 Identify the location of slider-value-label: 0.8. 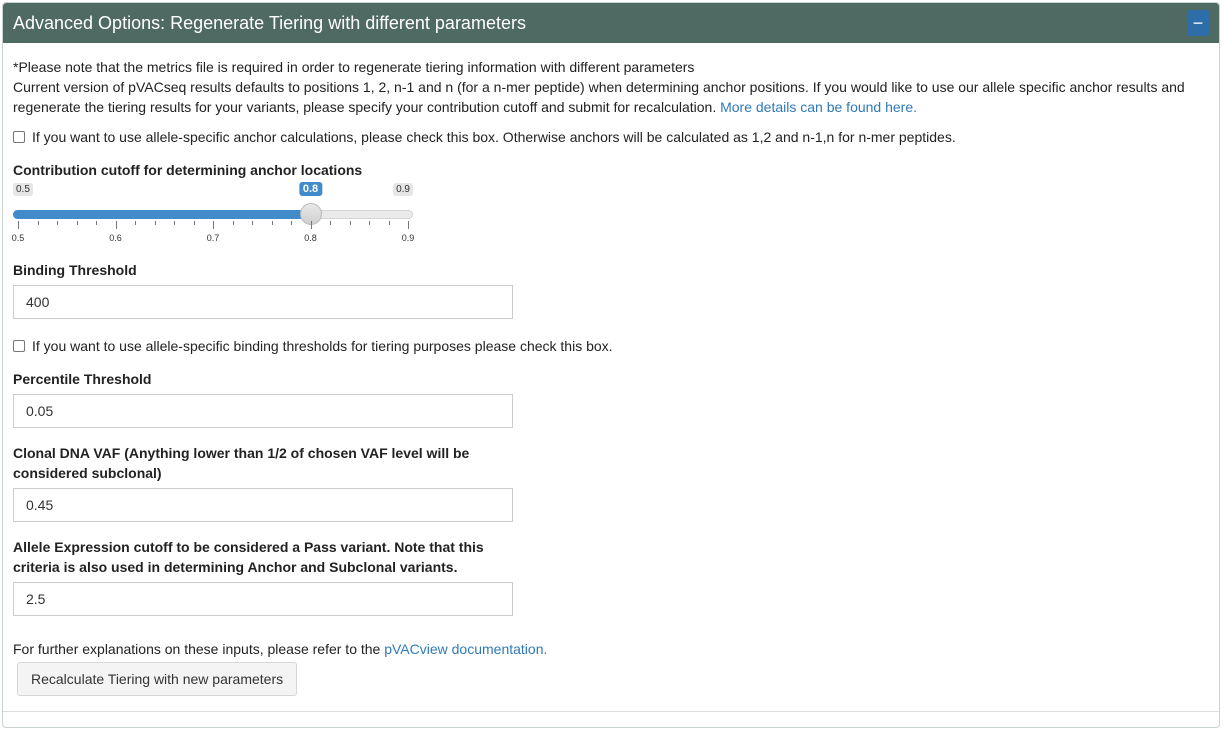
(310, 189).